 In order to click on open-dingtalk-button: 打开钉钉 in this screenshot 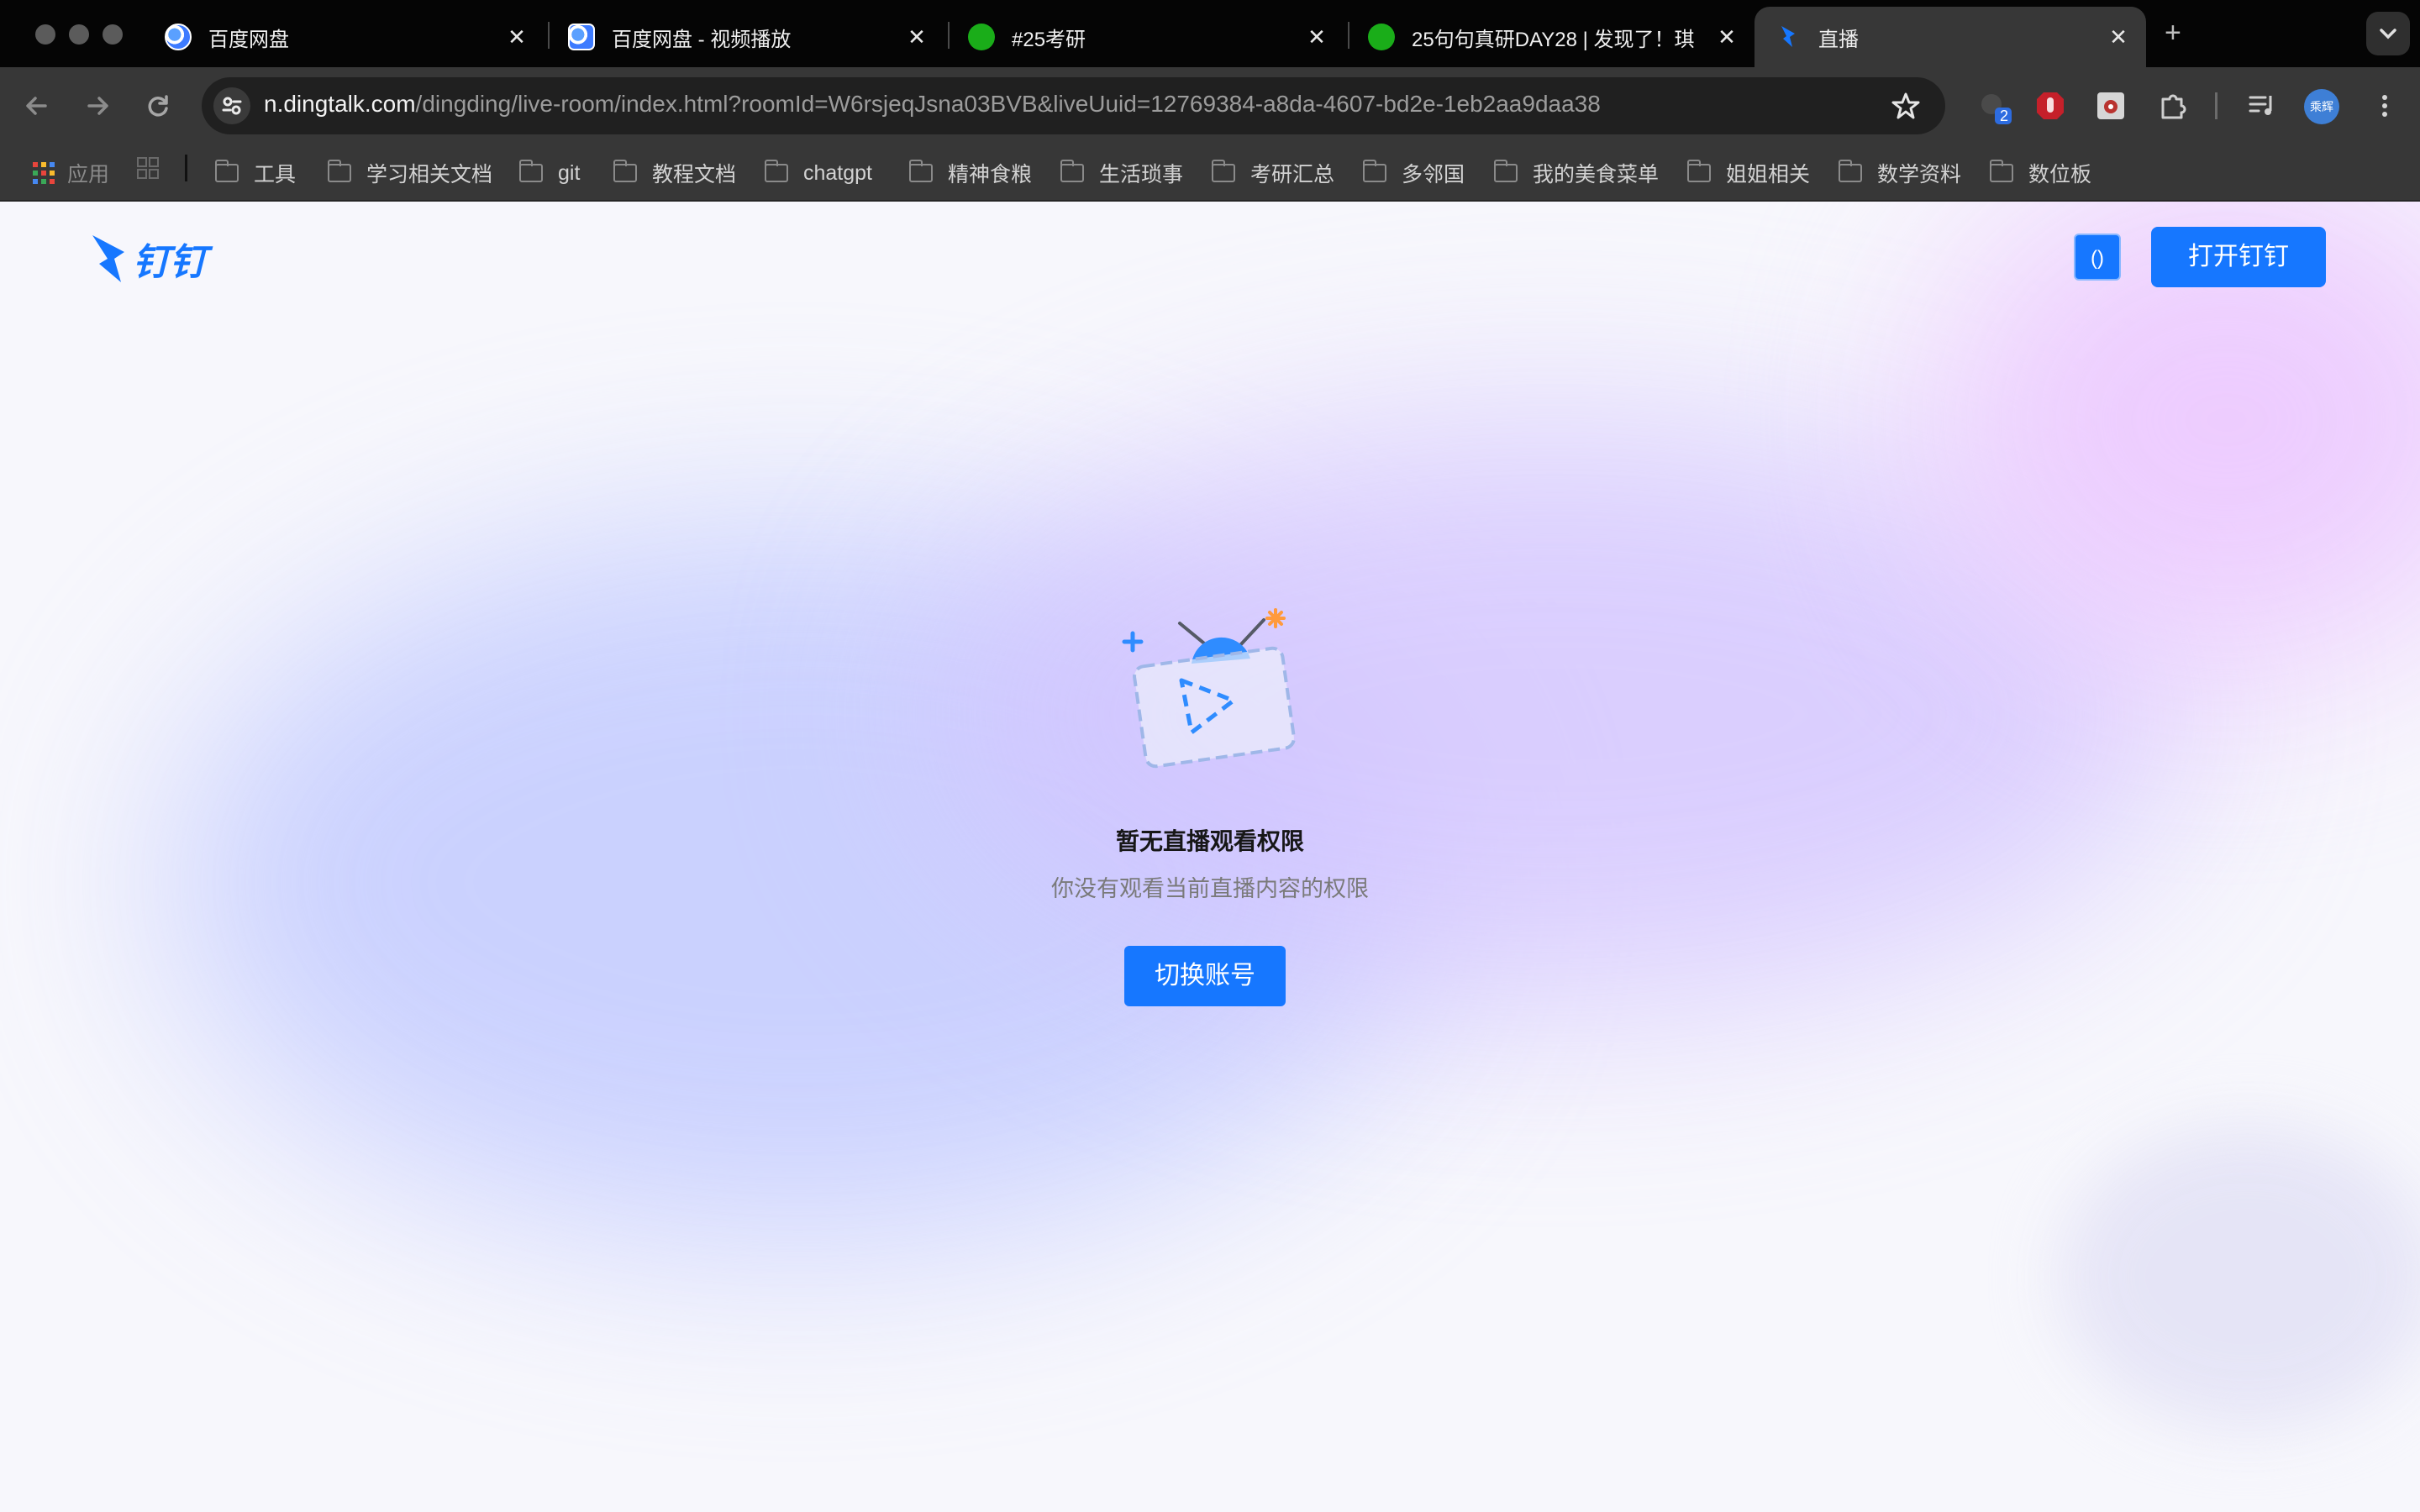, I will do `click(2238, 257)`.